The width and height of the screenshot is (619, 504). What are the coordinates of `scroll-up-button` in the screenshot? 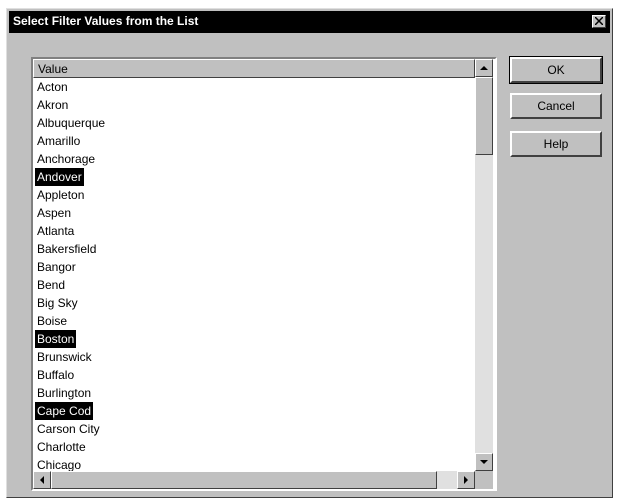 It's located at (484, 68).